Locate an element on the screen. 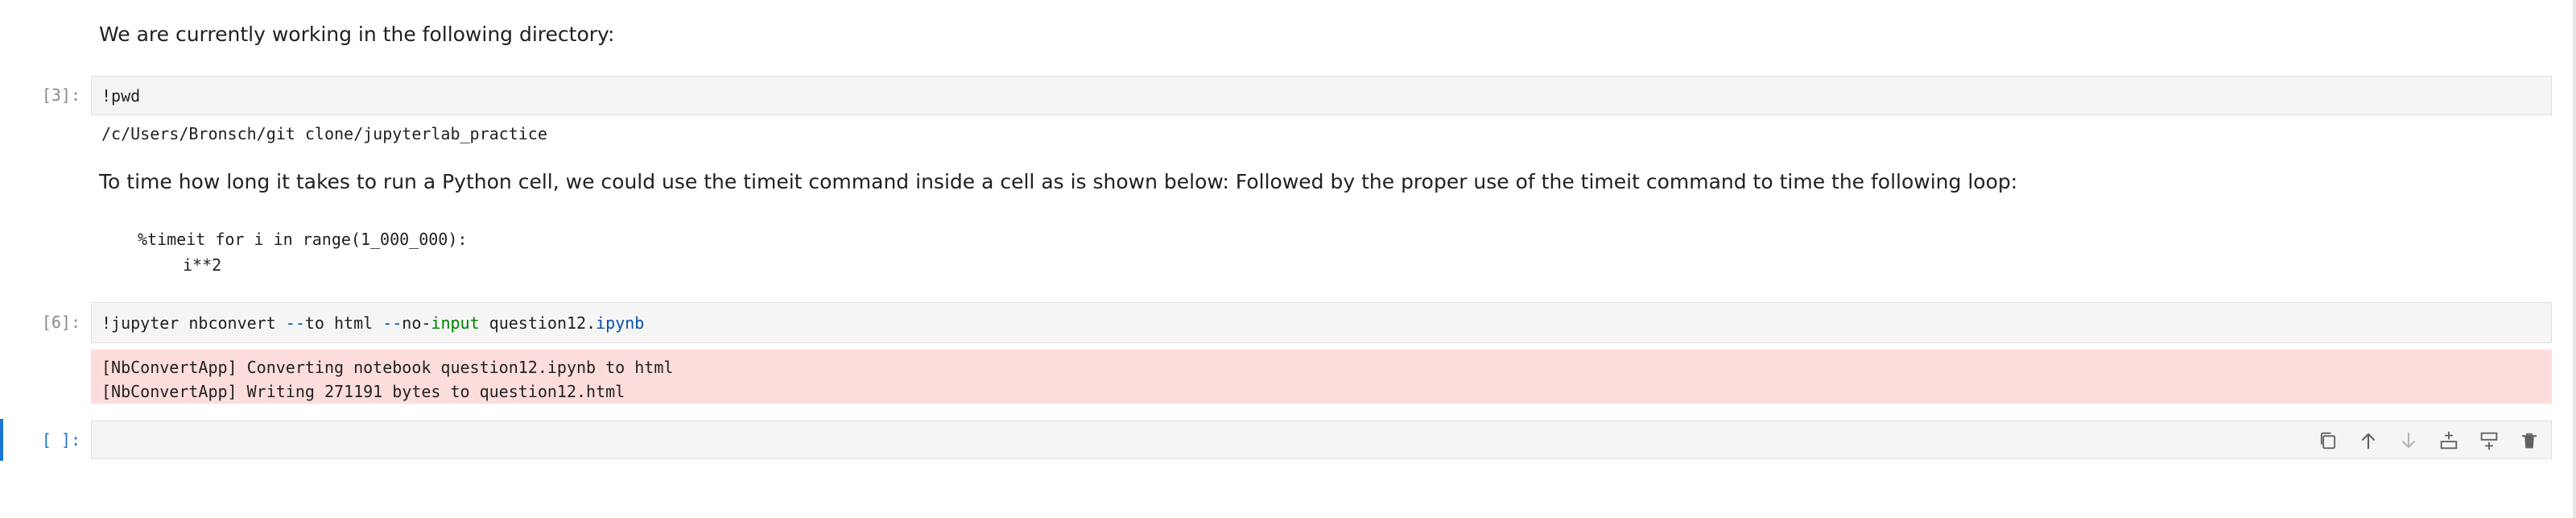 This screenshot has height=518, width=2576. markdown-code-line-2: i**2 is located at coordinates (202, 265).